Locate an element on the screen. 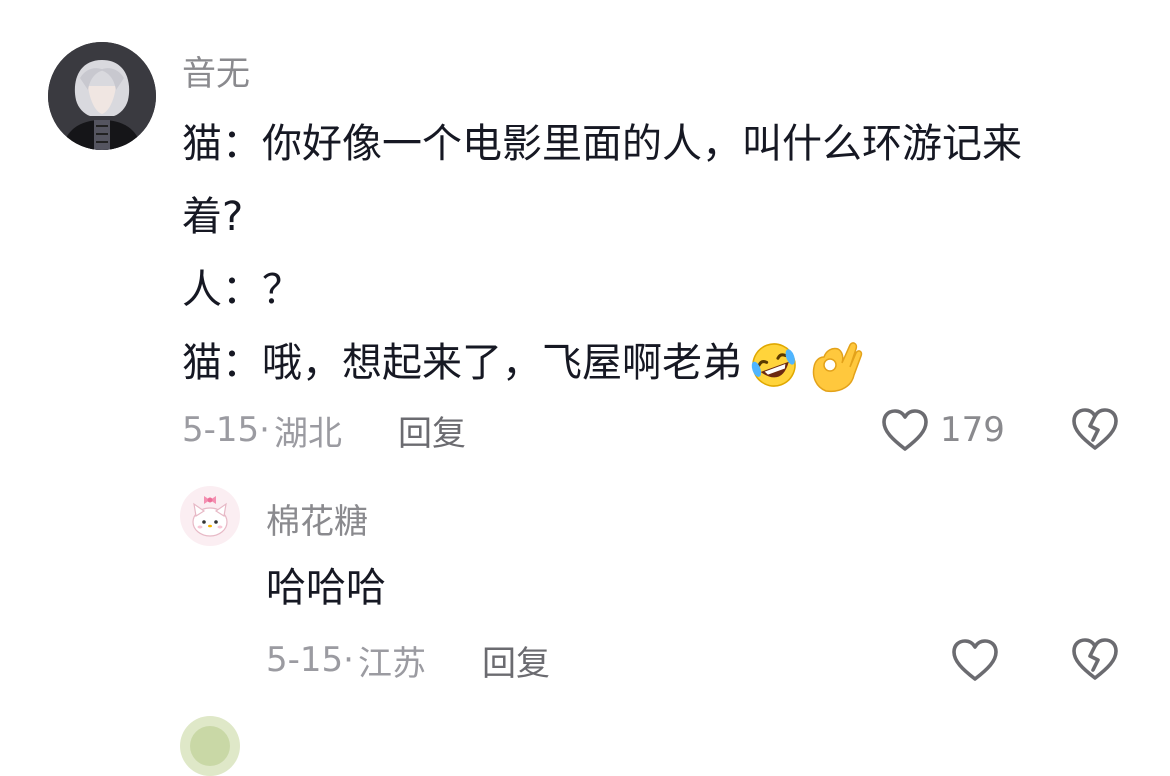 The image size is (1170, 776). comment-line: 着? is located at coordinates (213, 217).